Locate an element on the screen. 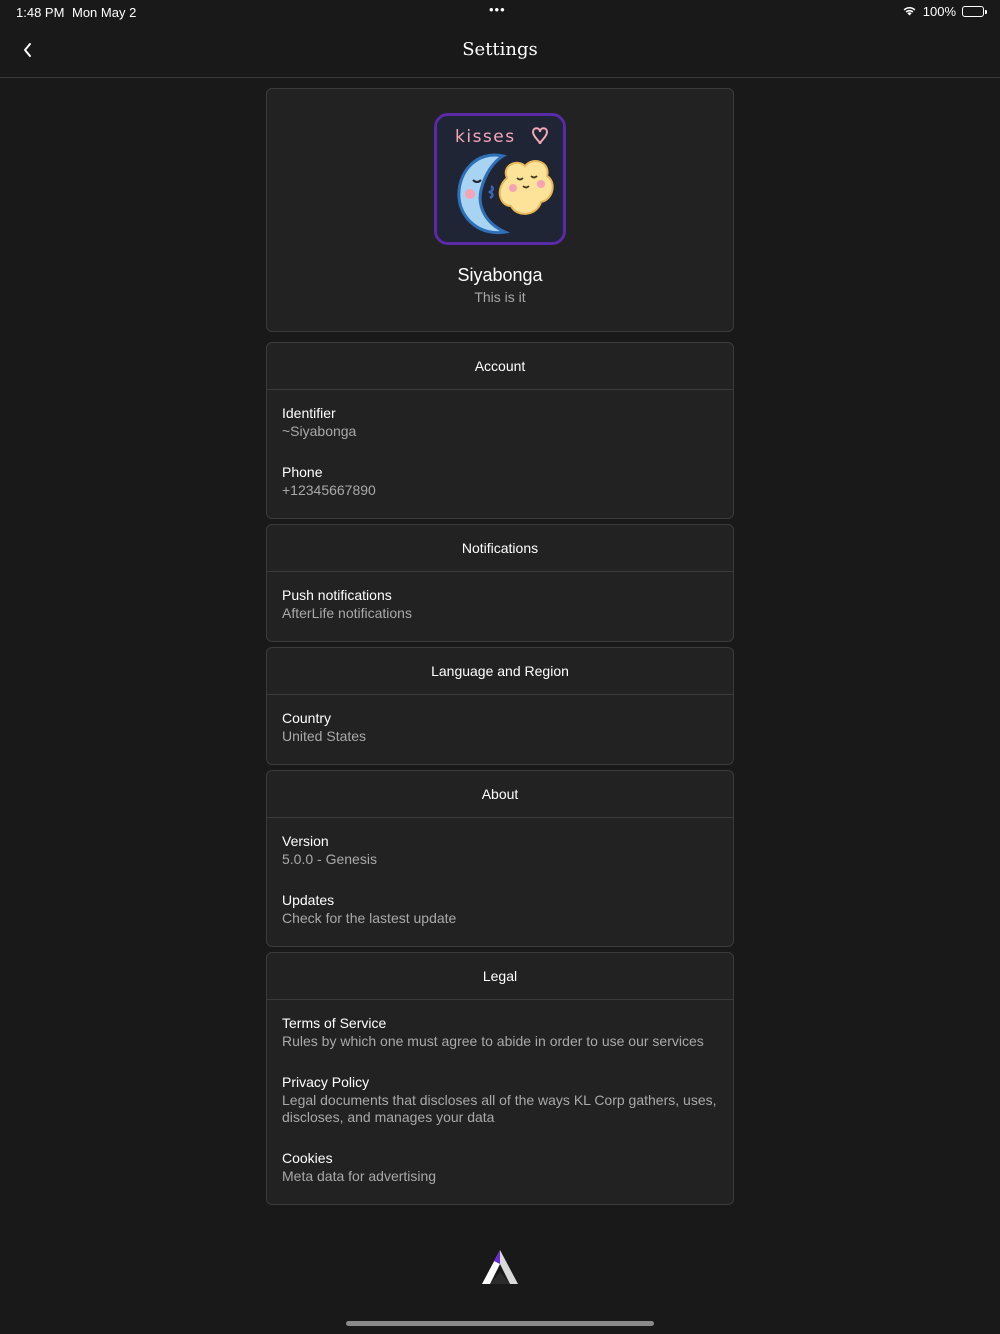  setting-version: Version 5.0.0 - Genesis is located at coordinates (500, 847).